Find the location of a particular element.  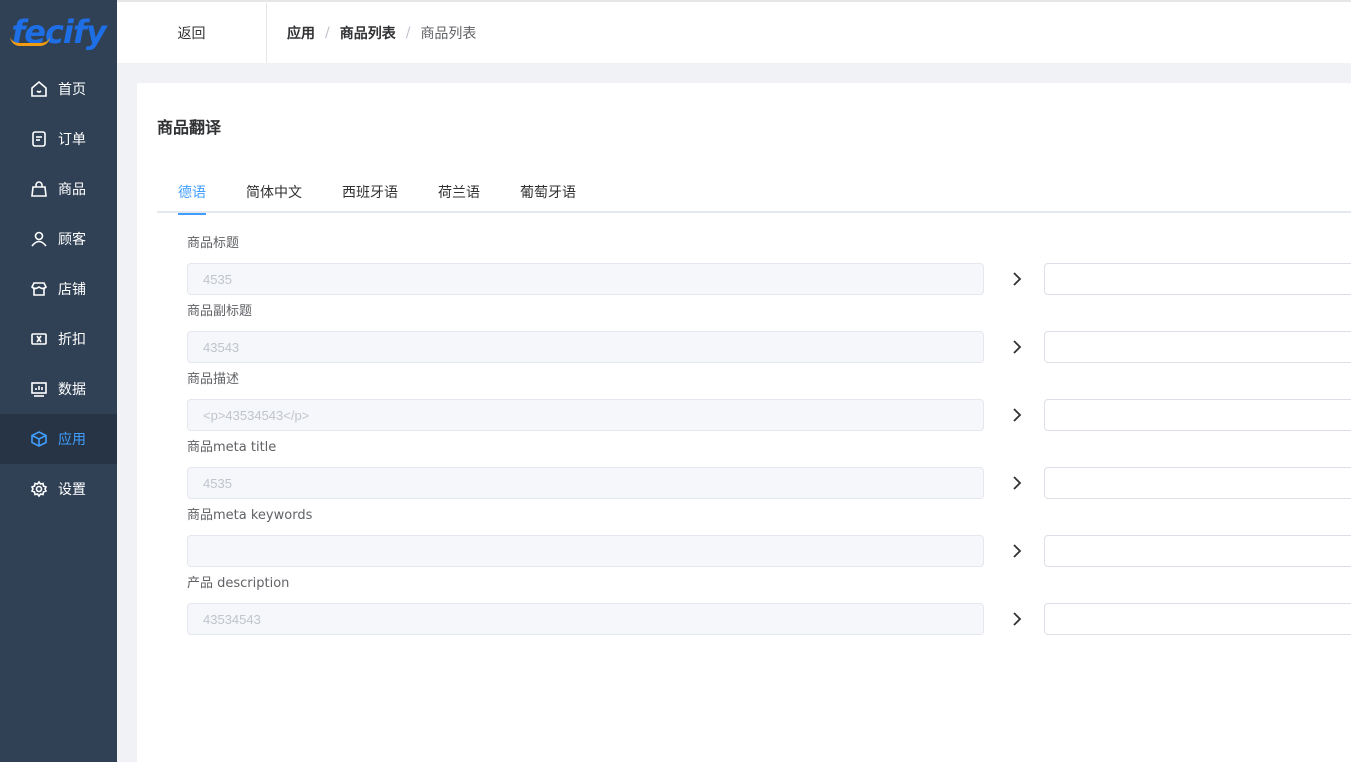

field-row-meta-description: 产品 description is located at coordinates (769, 610).